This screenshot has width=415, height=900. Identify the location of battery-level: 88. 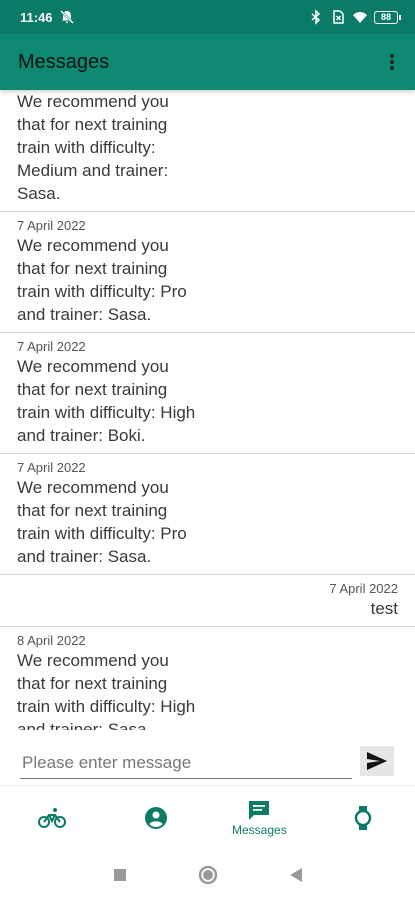
(385, 16).